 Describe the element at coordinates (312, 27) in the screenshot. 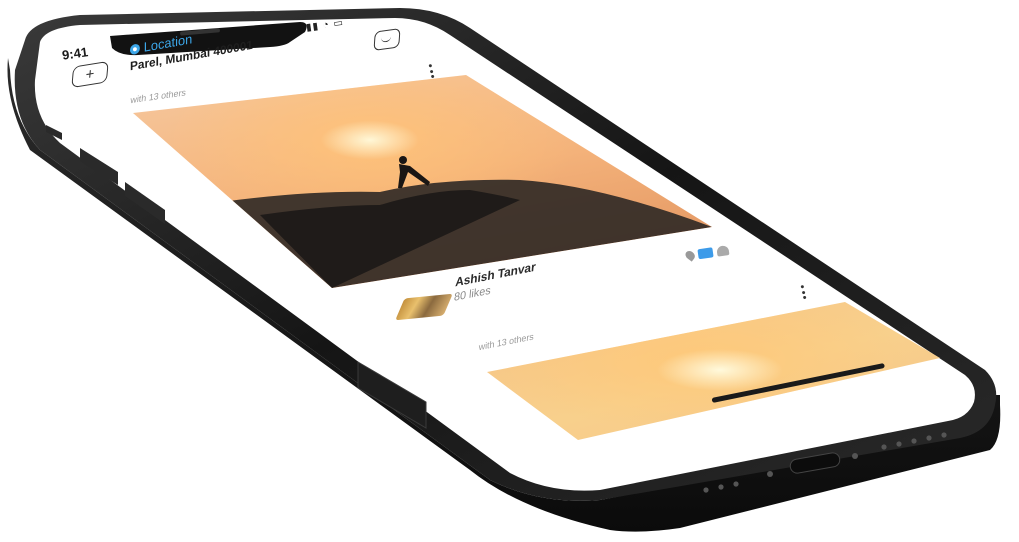

I see `signal-icon: ▮▮` at that location.